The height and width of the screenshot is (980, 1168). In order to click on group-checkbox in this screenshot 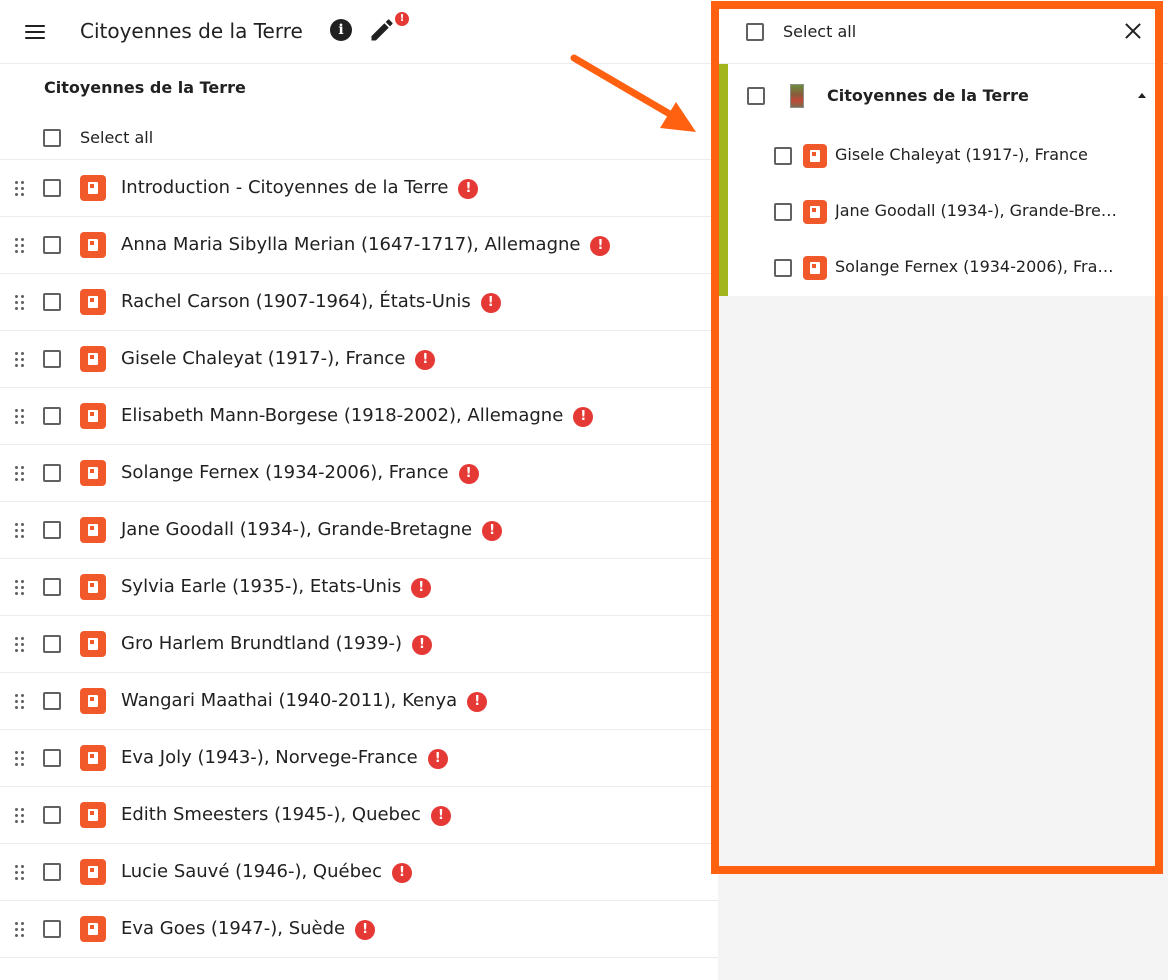, I will do `click(756, 96)`.